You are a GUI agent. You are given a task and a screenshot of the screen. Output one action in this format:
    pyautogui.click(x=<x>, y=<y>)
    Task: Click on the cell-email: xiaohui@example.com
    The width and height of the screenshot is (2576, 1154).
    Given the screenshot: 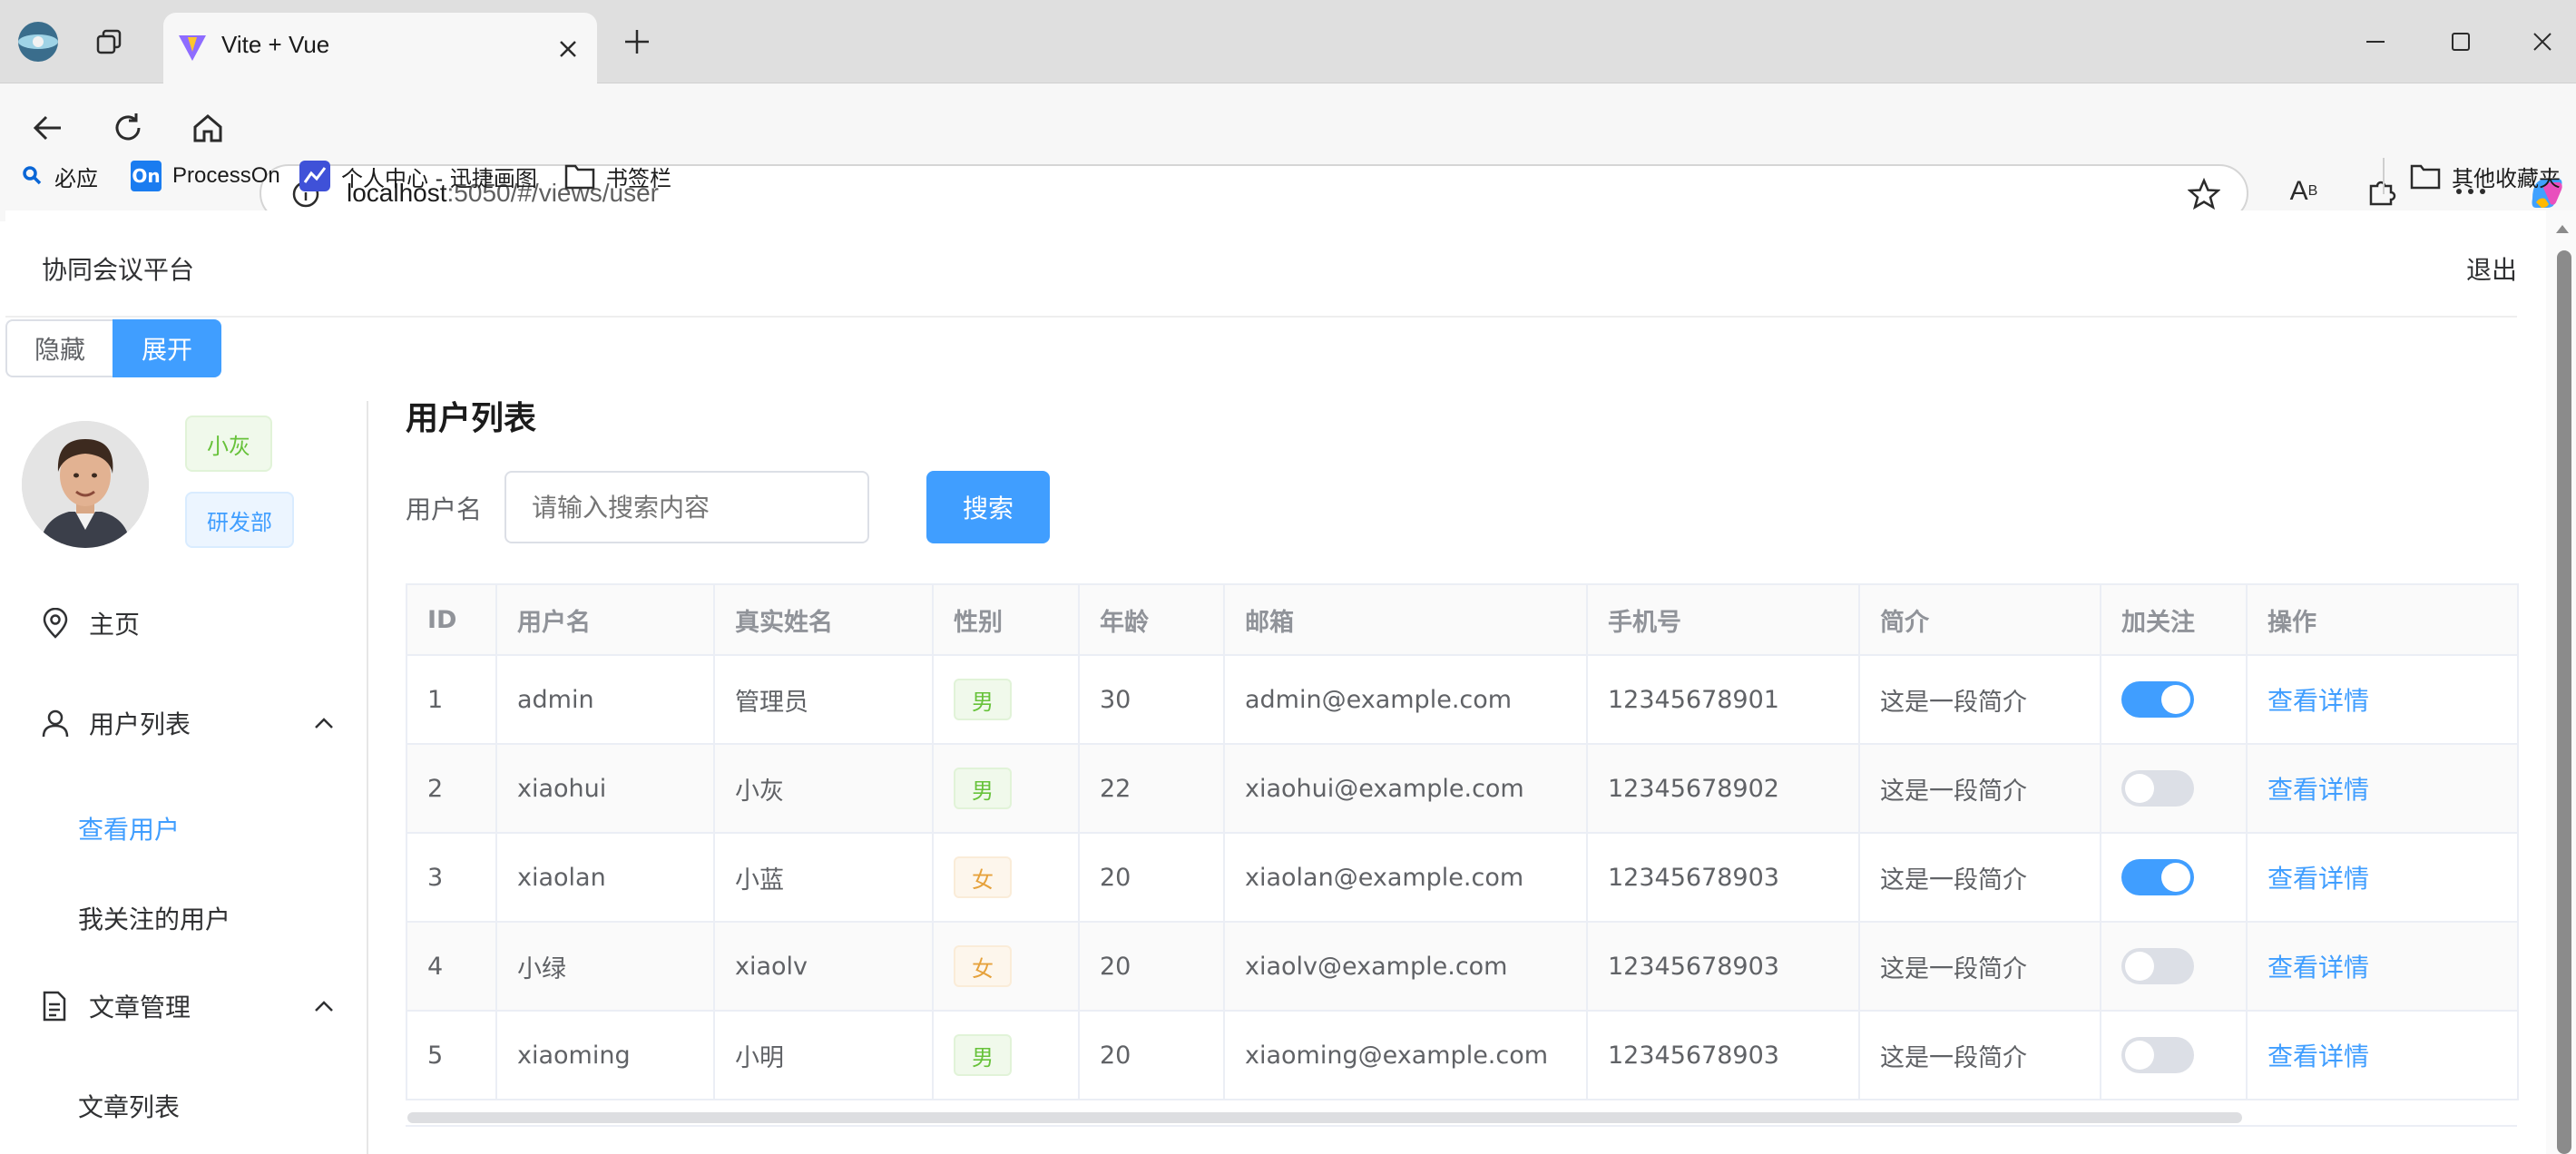 What is the action you would take?
    pyautogui.click(x=1405, y=788)
    